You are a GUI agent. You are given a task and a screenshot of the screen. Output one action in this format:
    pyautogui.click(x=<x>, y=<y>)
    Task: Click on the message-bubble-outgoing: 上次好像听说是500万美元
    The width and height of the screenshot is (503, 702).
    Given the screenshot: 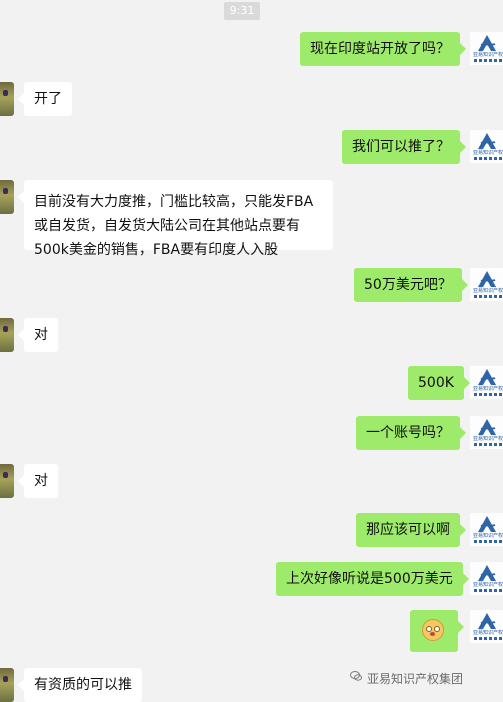 What is the action you would take?
    pyautogui.click(x=372, y=579)
    